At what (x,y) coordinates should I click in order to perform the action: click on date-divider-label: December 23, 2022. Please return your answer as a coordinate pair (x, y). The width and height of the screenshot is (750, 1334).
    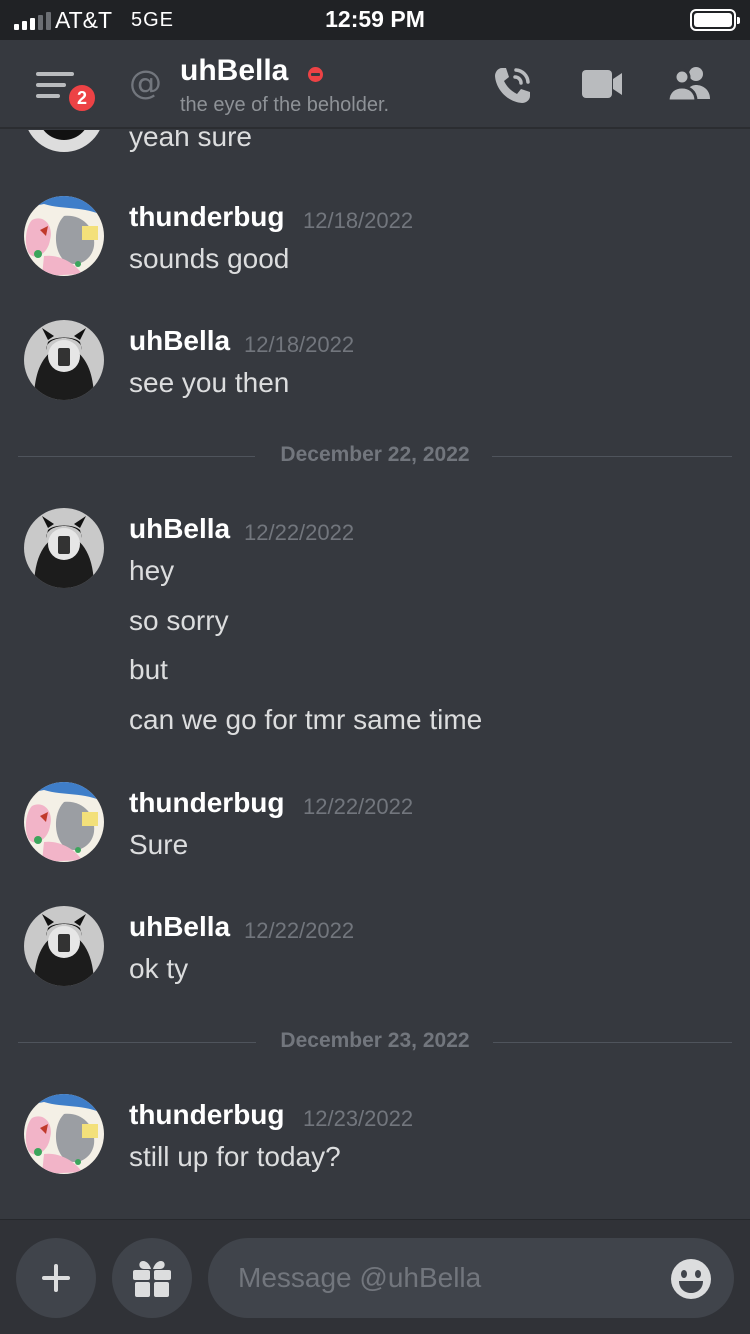
    Looking at the image, I should click on (375, 1040).